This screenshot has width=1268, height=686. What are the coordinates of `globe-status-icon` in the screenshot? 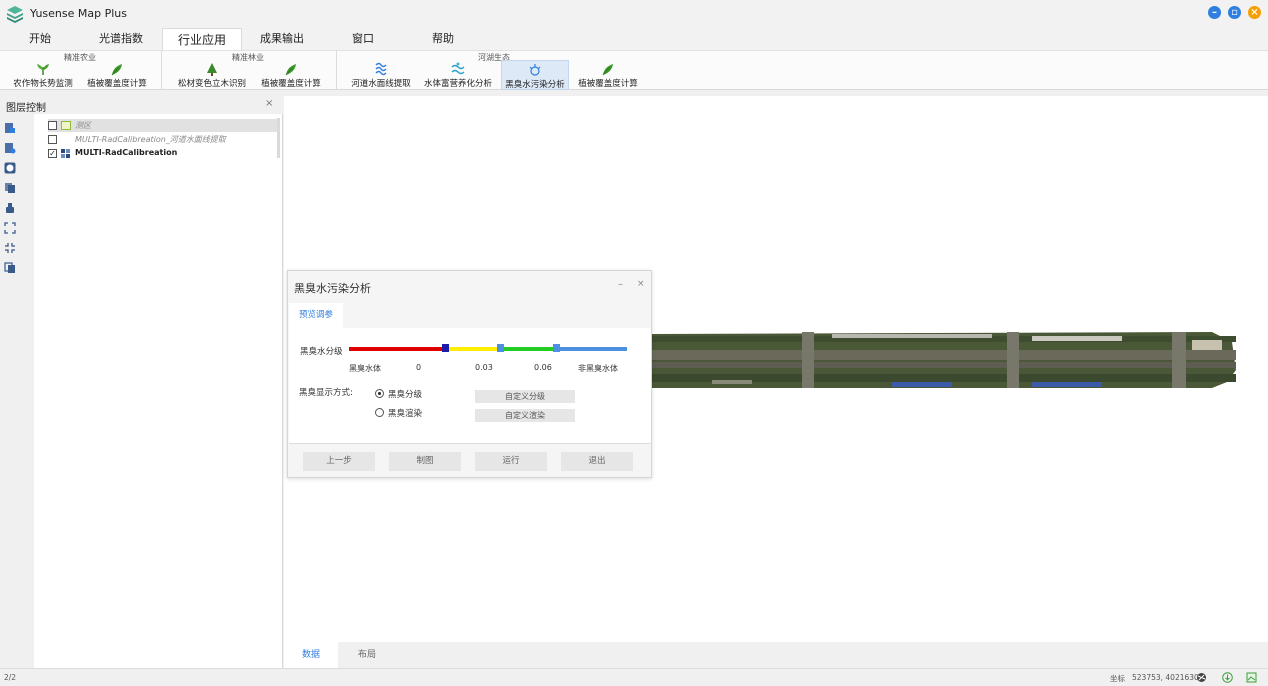 It's located at (1201, 677).